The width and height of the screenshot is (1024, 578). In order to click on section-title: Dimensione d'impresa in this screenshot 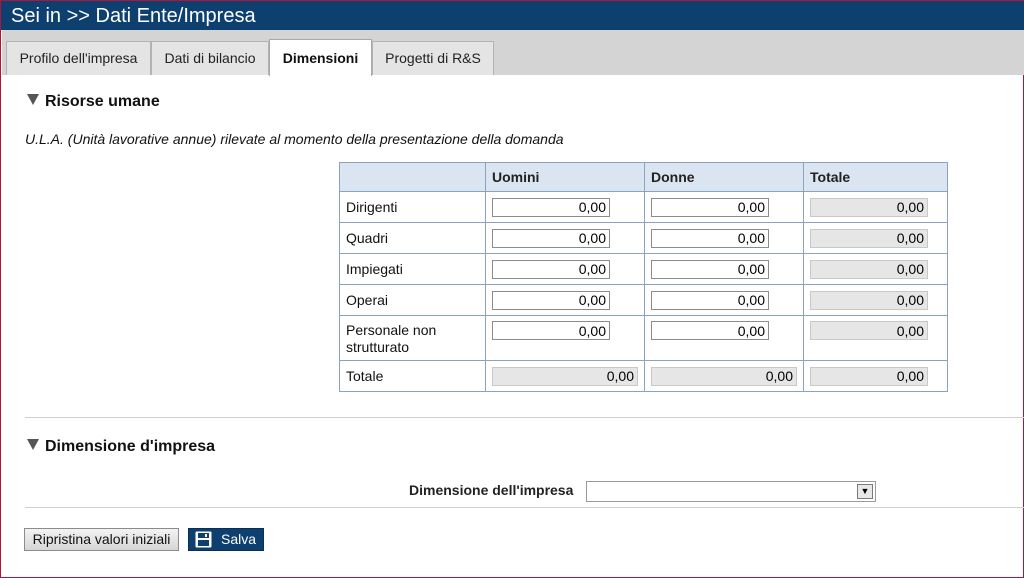, I will do `click(130, 446)`.